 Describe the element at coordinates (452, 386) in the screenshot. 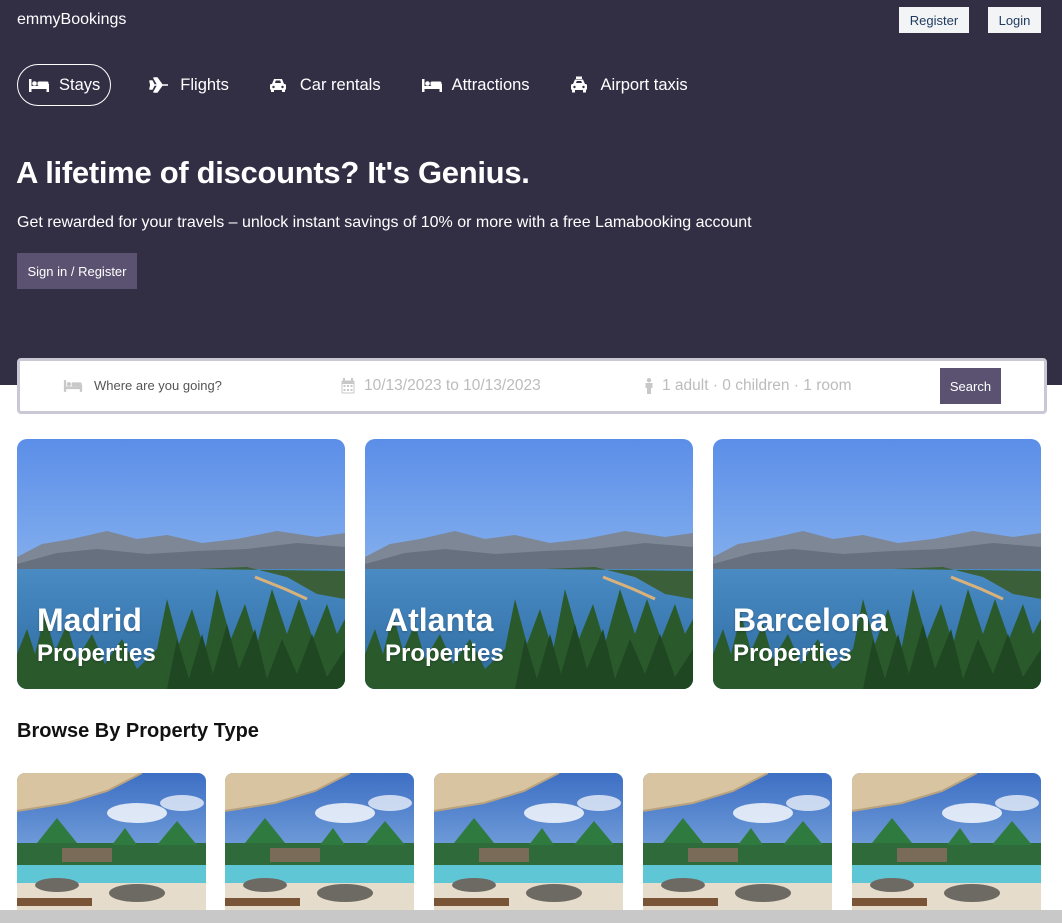

I see `date-range-field: 10/13/2023 to 10/13/2023` at that location.